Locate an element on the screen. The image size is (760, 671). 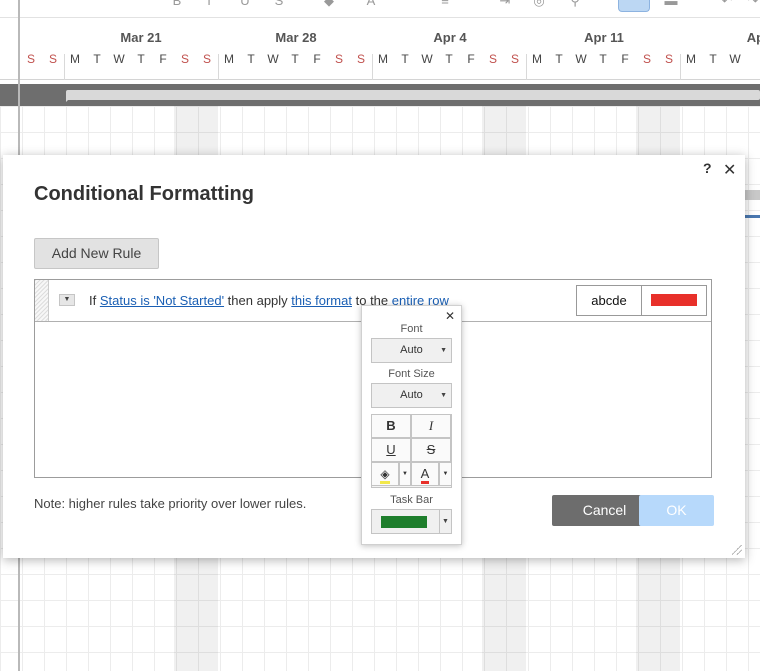
format-buttons: B I U S ◈ ▼ A ▼ is located at coordinates (411, 451).